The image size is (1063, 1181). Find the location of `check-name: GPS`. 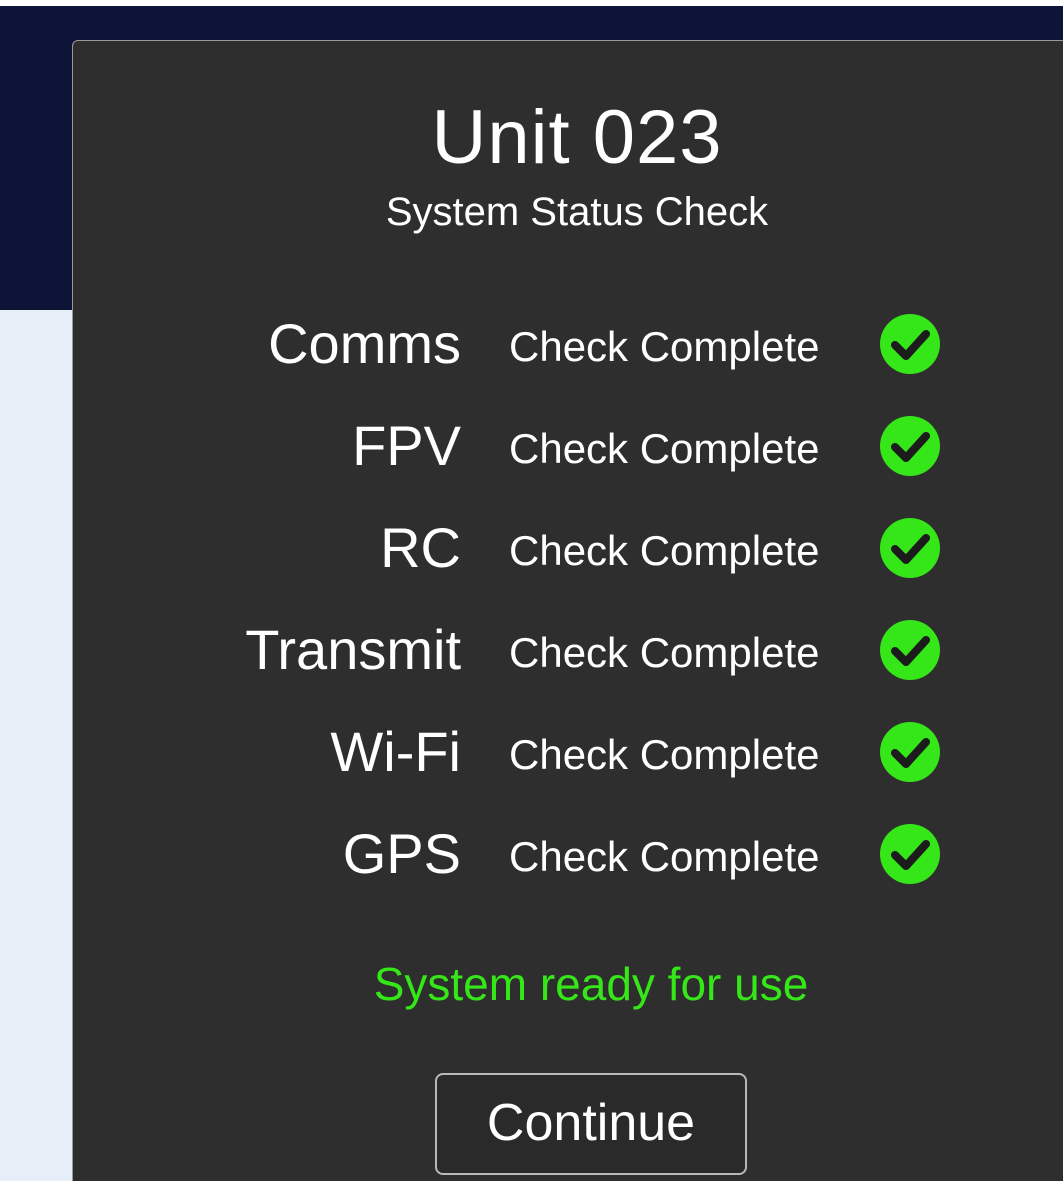

check-name: GPS is located at coordinates (401, 853).